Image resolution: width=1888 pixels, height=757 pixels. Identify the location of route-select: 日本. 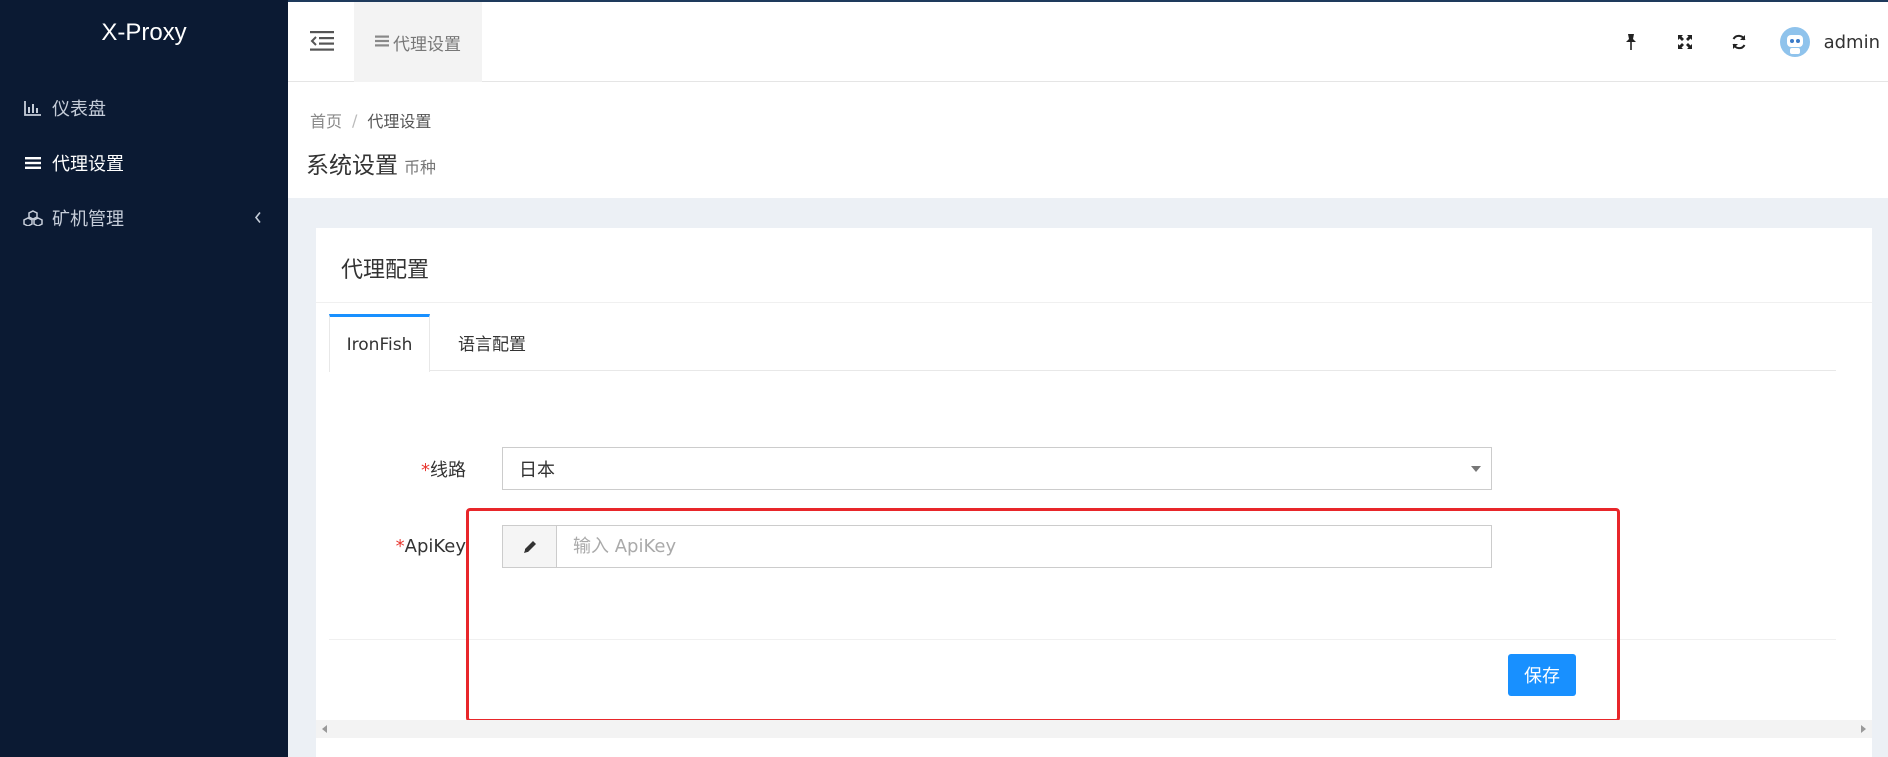
(997, 468).